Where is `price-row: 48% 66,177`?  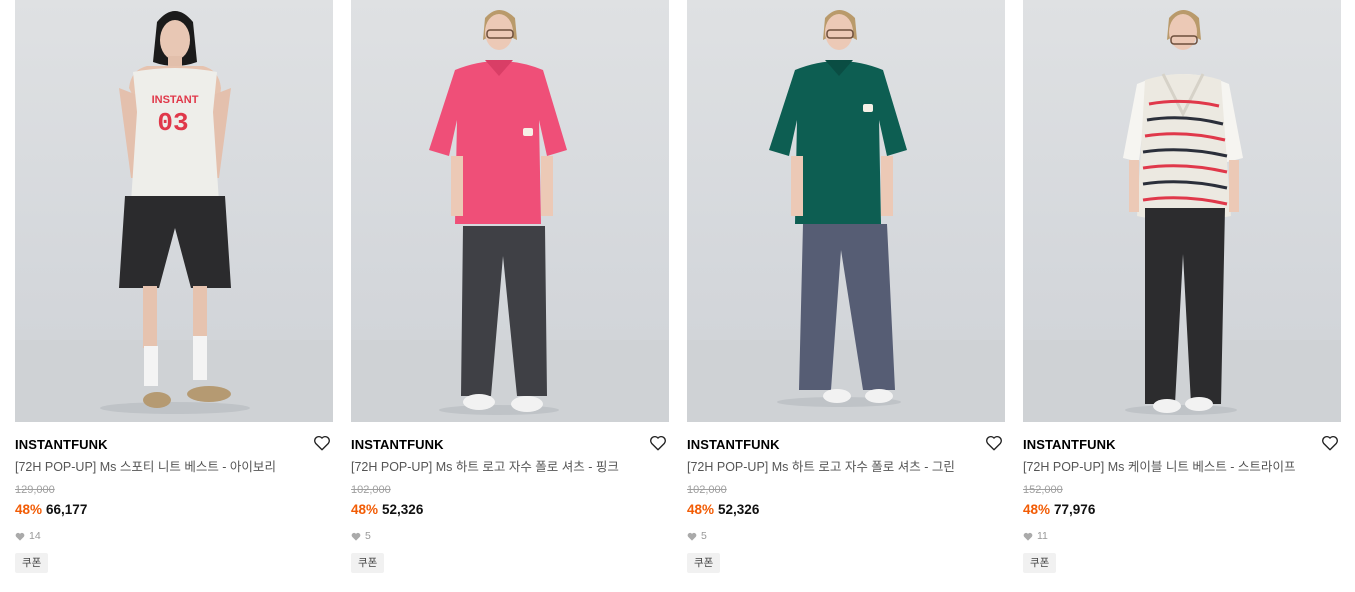
price-row: 48% 66,177 is located at coordinates (174, 509).